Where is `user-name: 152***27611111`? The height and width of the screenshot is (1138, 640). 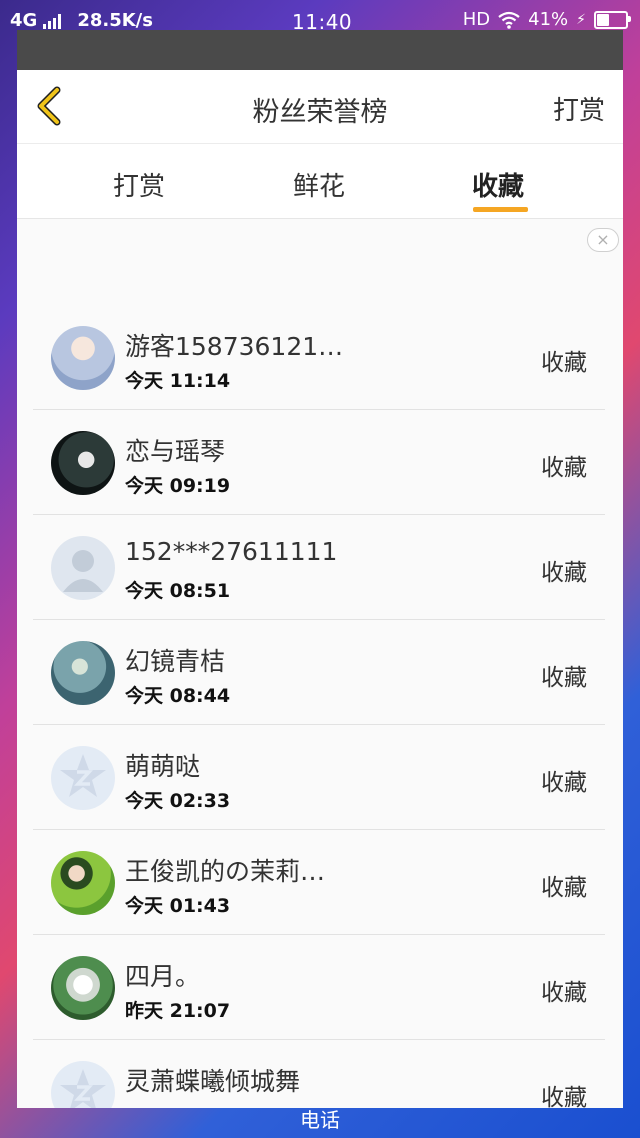 user-name: 152***27611111 is located at coordinates (231, 551).